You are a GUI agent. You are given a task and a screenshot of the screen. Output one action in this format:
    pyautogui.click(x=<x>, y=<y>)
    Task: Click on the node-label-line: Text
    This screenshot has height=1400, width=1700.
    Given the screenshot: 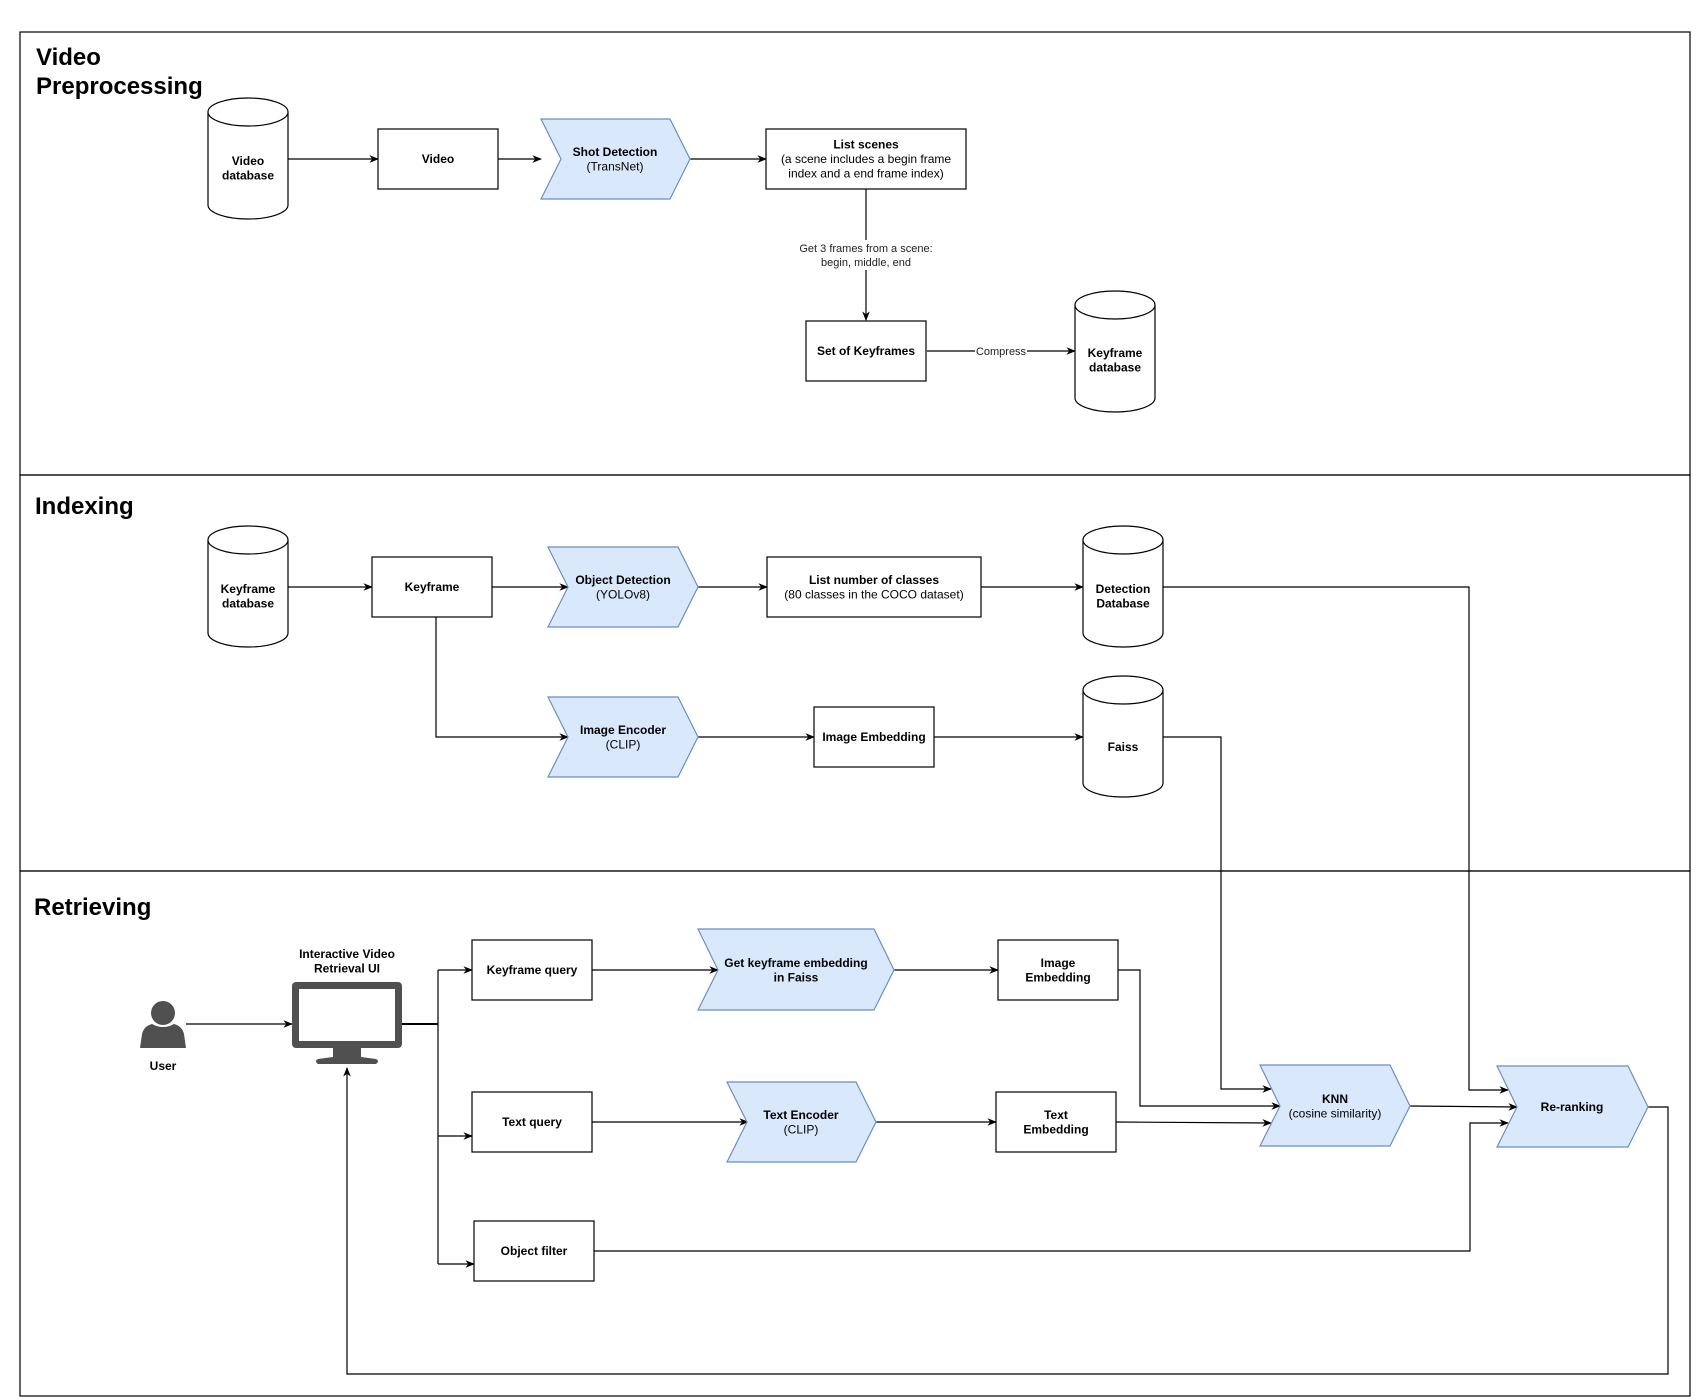 What is the action you would take?
    pyautogui.click(x=1056, y=1115)
    